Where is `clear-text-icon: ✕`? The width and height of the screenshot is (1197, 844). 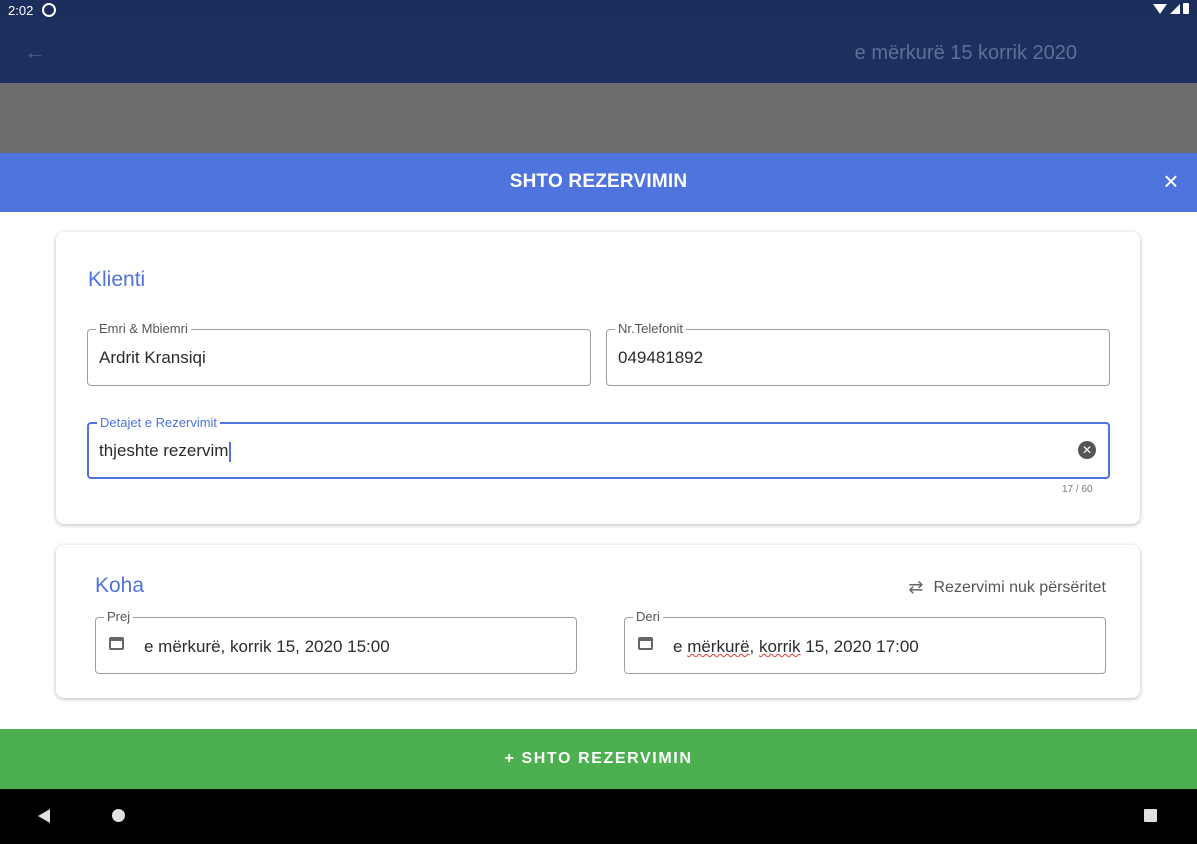 clear-text-icon: ✕ is located at coordinates (1087, 450).